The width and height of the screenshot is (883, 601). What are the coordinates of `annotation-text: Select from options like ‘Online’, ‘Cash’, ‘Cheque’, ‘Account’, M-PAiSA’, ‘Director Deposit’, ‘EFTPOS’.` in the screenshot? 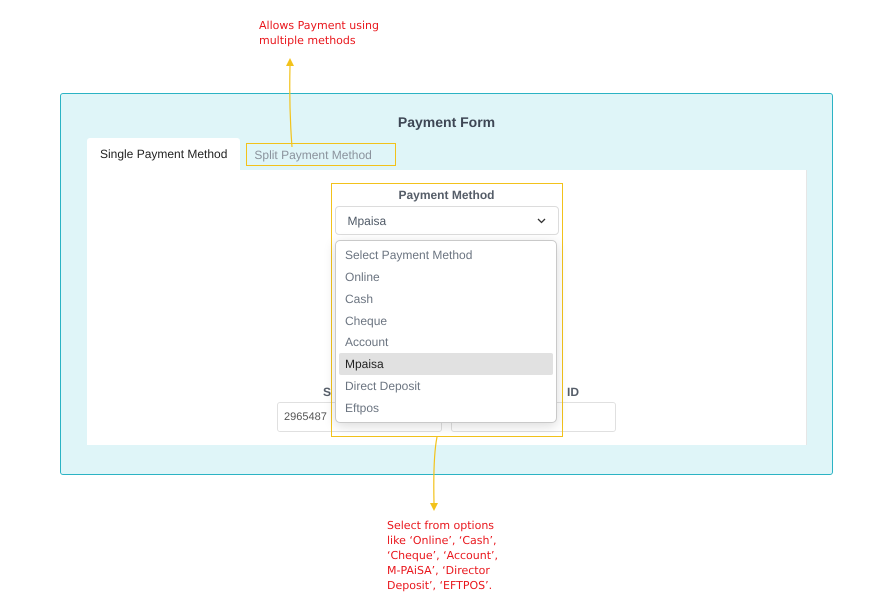 It's located at (443, 555).